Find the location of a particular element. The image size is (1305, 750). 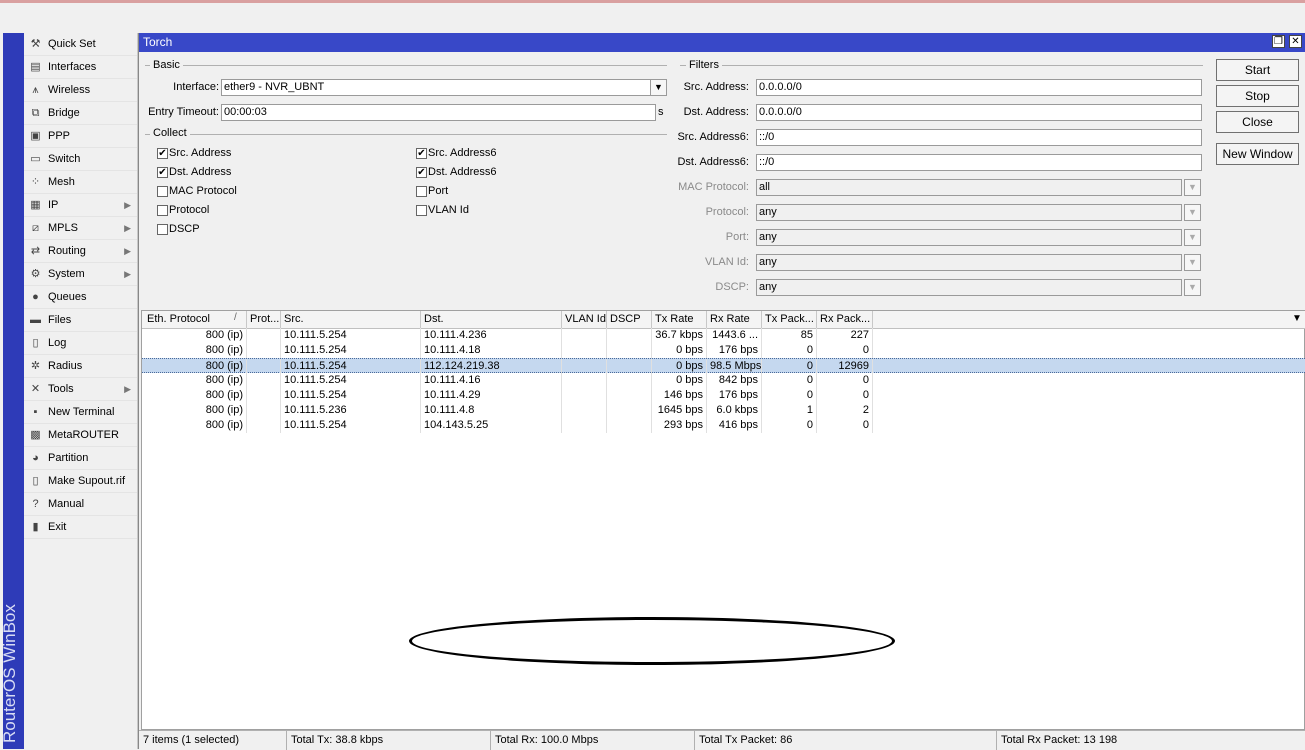

terminal-icon: ▪ is located at coordinates (35, 412).